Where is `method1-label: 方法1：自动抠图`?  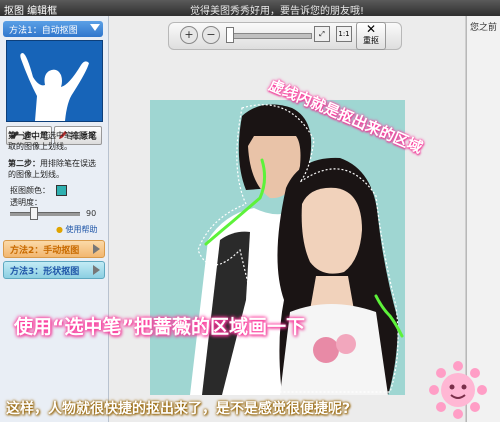 method1-label: 方法1：自动抠图 is located at coordinates (43, 31).